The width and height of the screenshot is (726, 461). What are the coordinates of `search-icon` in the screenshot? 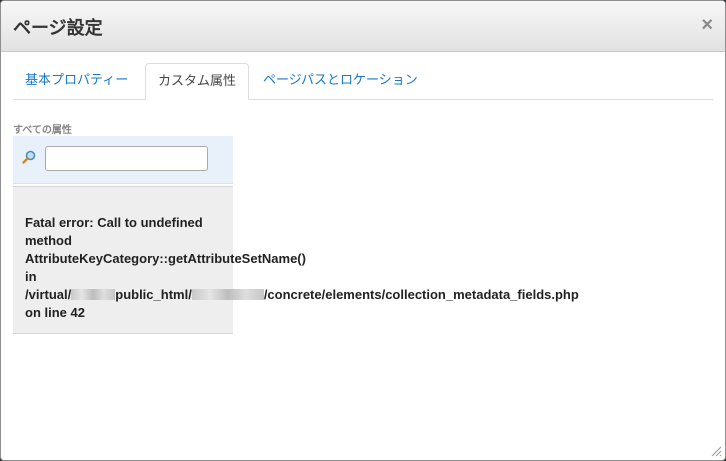 It's located at (29, 157).